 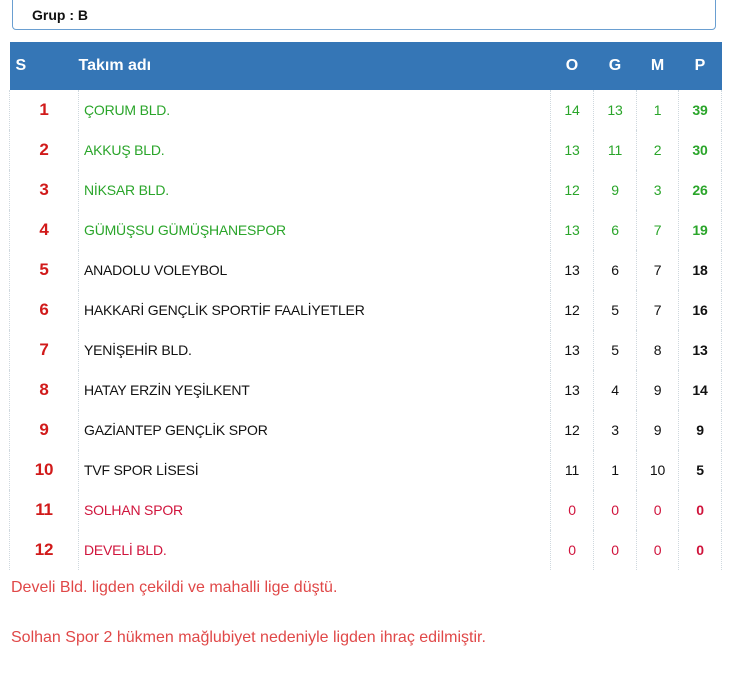 What do you see at coordinates (615, 390) in the screenshot?
I see `won-cell: 4` at bounding box center [615, 390].